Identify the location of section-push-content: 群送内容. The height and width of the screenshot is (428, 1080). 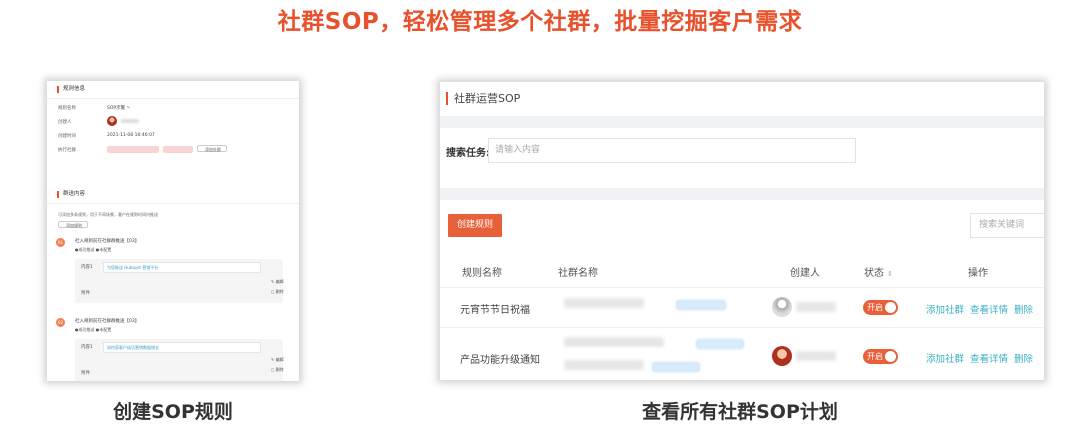
(71, 194).